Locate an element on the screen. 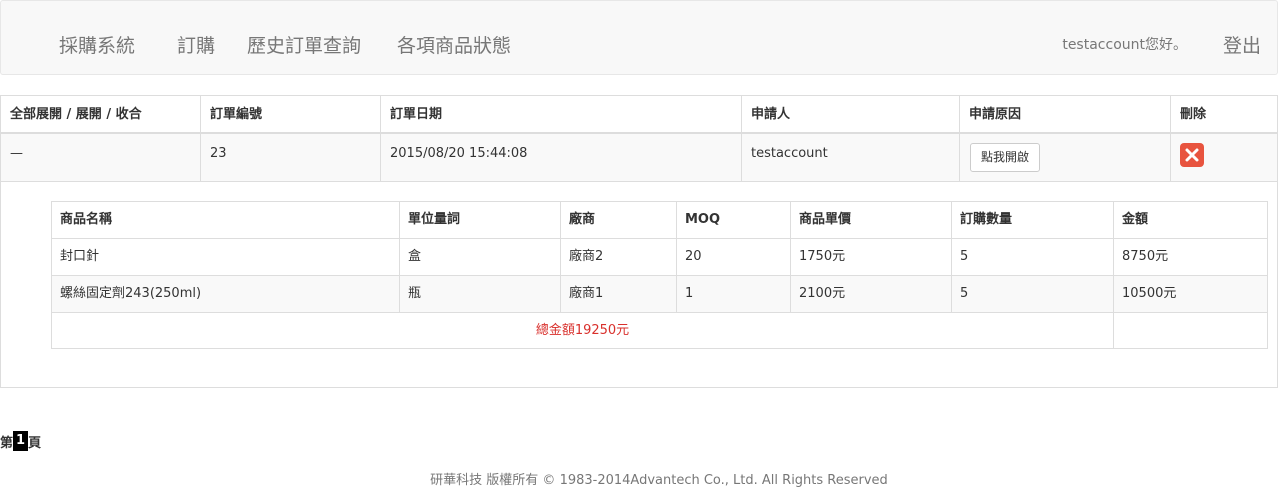  table-row: 螺絲固定劑243(250ml) 瓶 廠商1 1 2100元 5 10500元 is located at coordinates (659, 294).